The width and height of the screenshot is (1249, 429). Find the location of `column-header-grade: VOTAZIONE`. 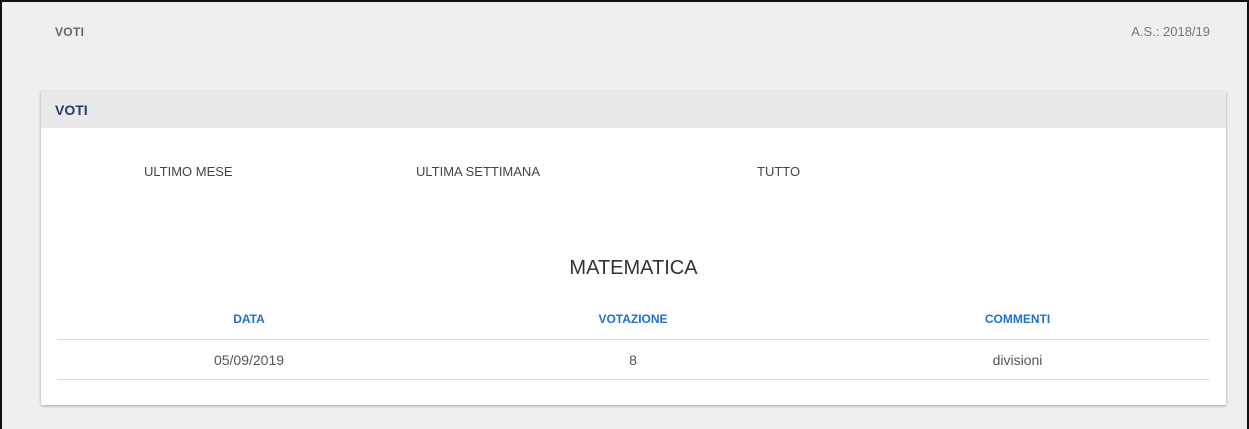

column-header-grade: VOTAZIONE is located at coordinates (633, 319).